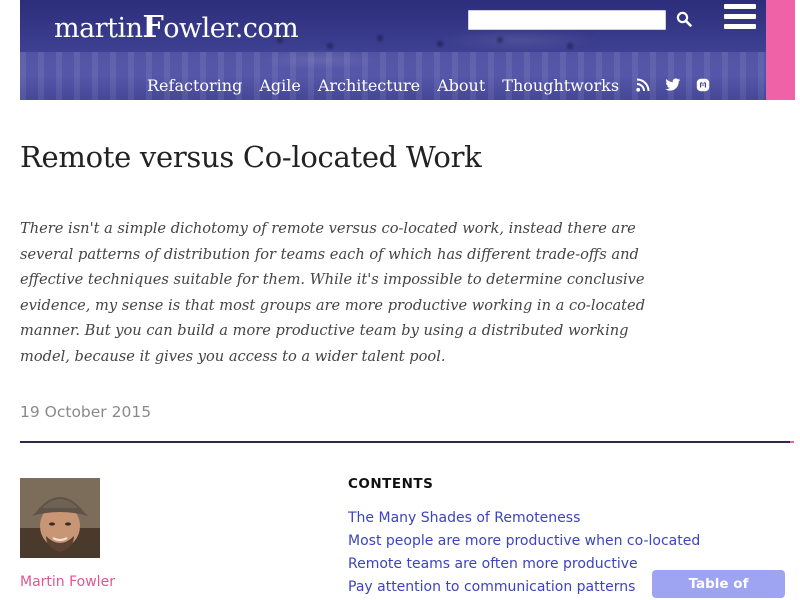 This screenshot has height=600, width=800. What do you see at coordinates (67, 582) in the screenshot?
I see `author-name-link: Martin Fowler` at bounding box center [67, 582].